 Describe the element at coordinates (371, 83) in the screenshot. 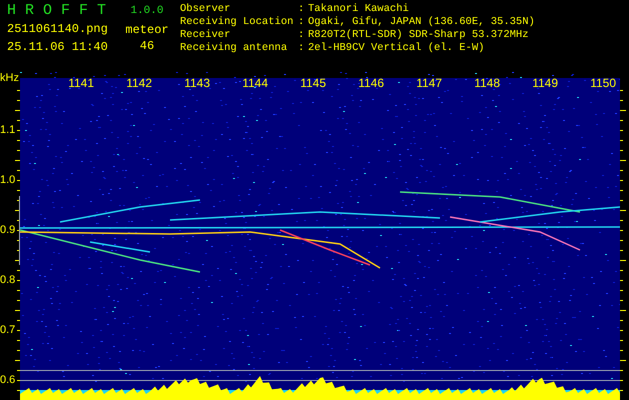

I see `time-tick-label: 1146` at that location.